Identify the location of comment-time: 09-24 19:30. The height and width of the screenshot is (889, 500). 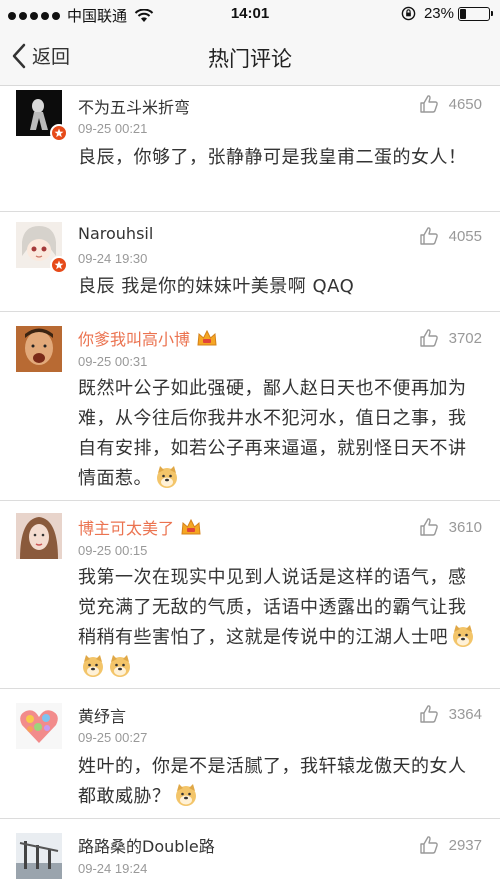
(113, 258).